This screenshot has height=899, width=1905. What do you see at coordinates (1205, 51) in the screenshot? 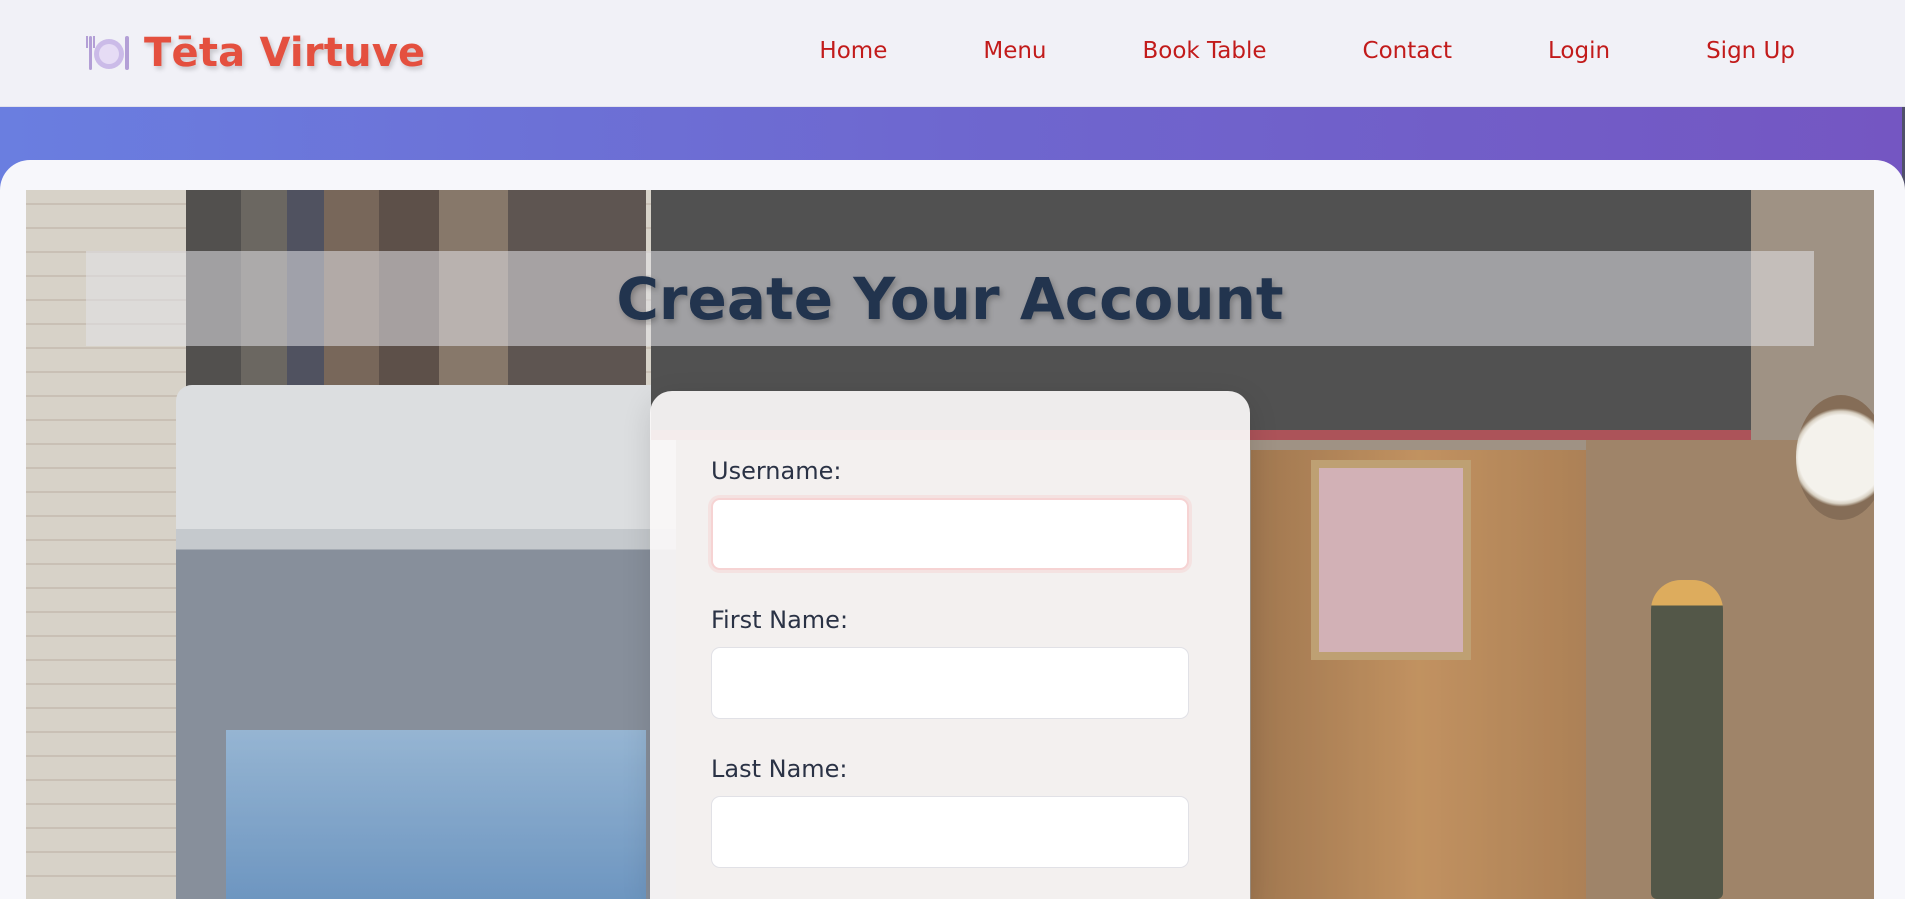
I see `nav-book-table-link: Book Table` at bounding box center [1205, 51].